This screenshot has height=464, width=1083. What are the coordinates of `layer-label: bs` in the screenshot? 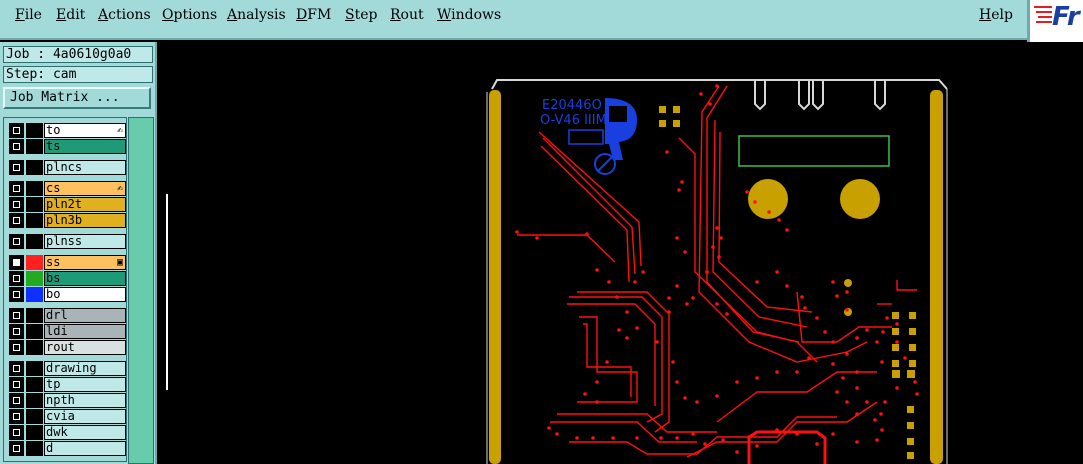 It's located at (53, 278).